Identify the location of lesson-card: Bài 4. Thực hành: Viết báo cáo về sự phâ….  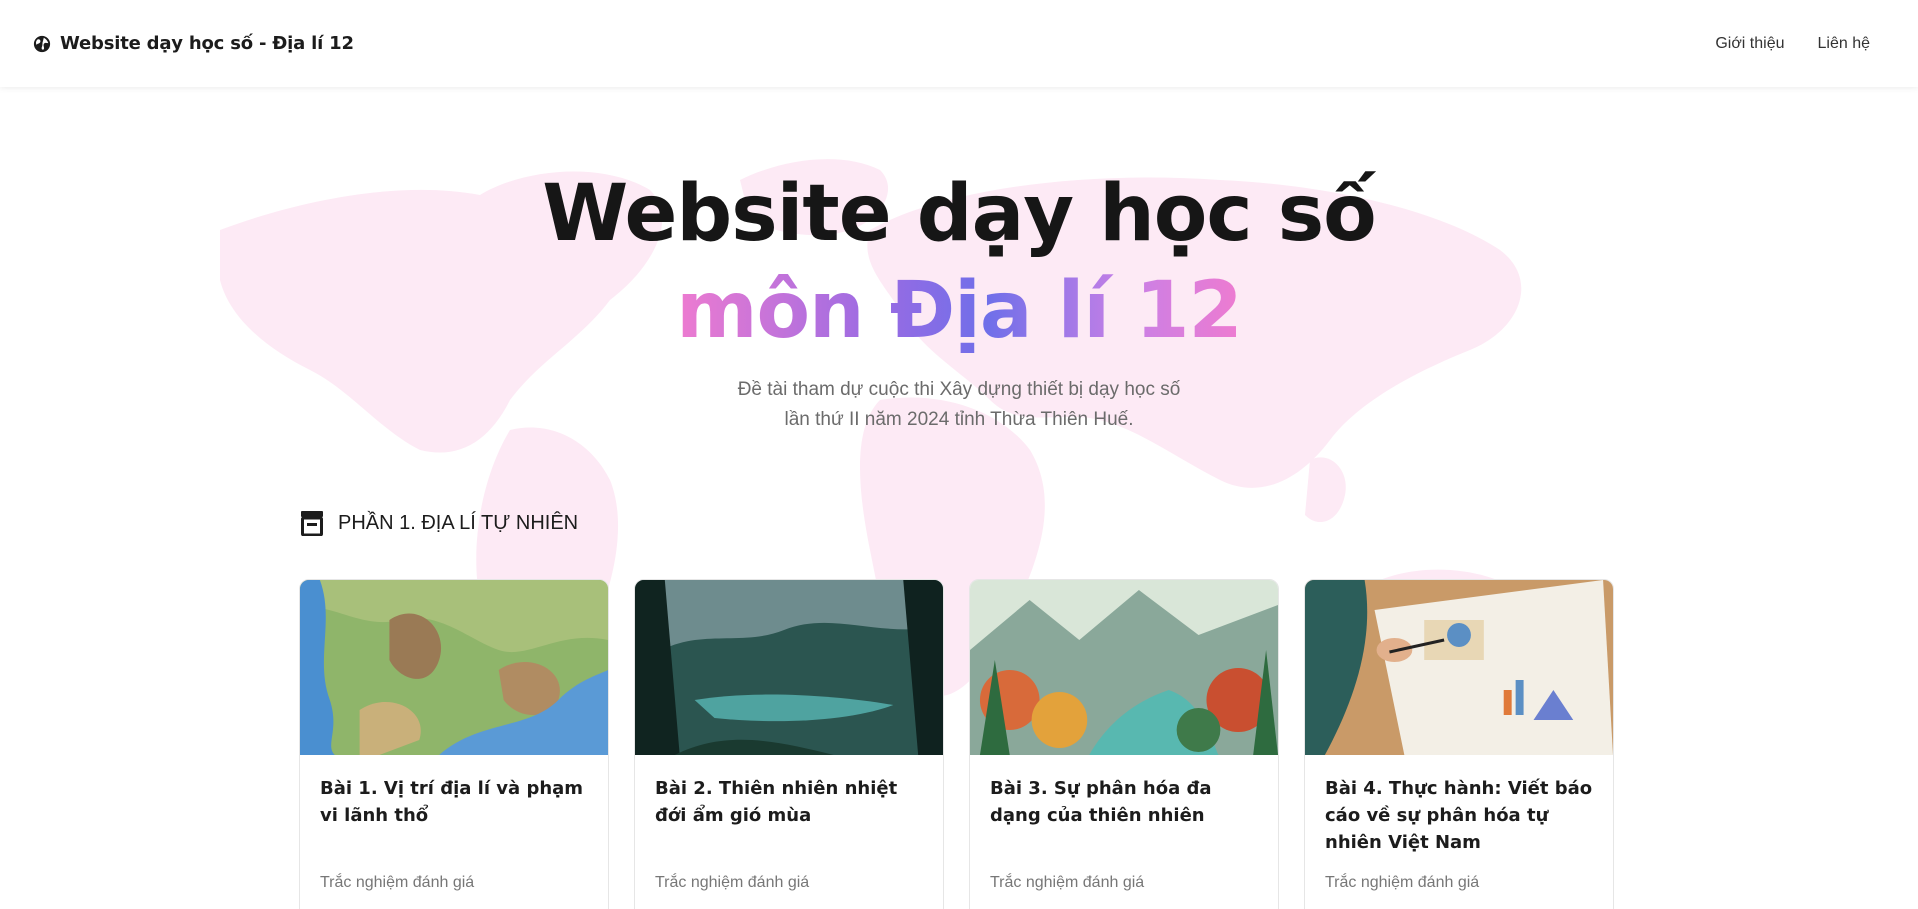
(1459, 744).